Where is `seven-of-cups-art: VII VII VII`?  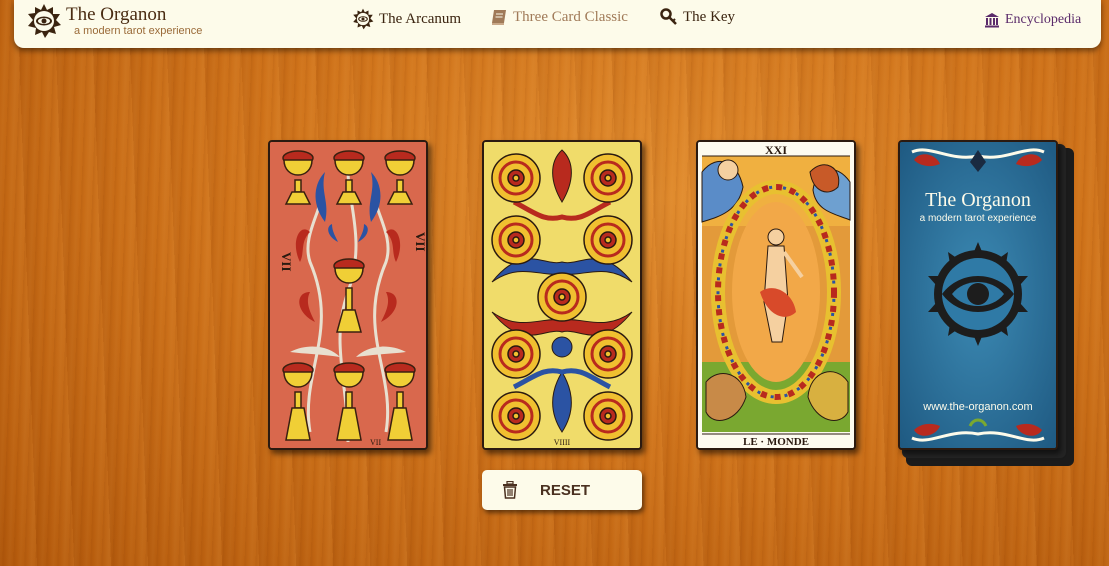 seven-of-cups-art: VII VII VII is located at coordinates (348, 295).